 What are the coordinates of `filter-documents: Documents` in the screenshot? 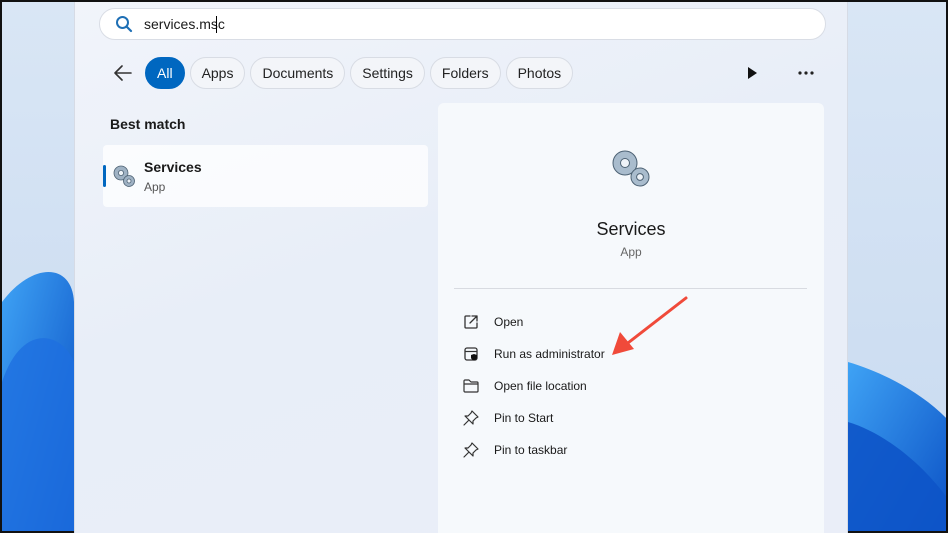 It's located at (298, 73).